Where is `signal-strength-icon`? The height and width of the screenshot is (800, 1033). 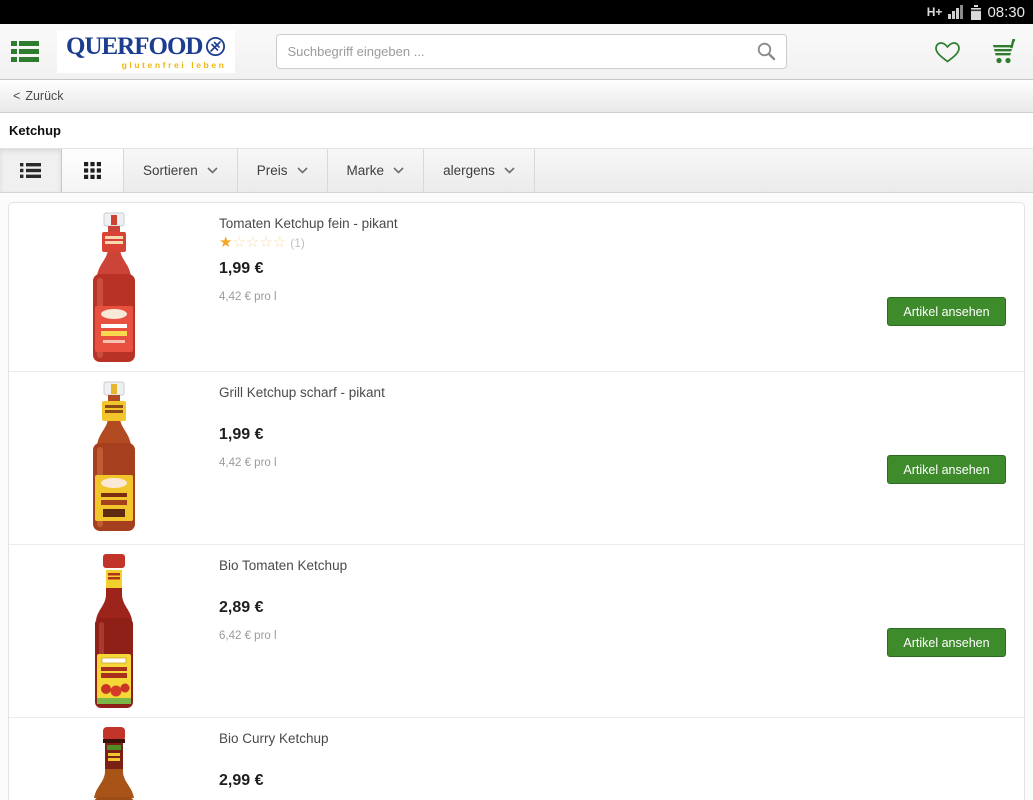
signal-strength-icon is located at coordinates (956, 12).